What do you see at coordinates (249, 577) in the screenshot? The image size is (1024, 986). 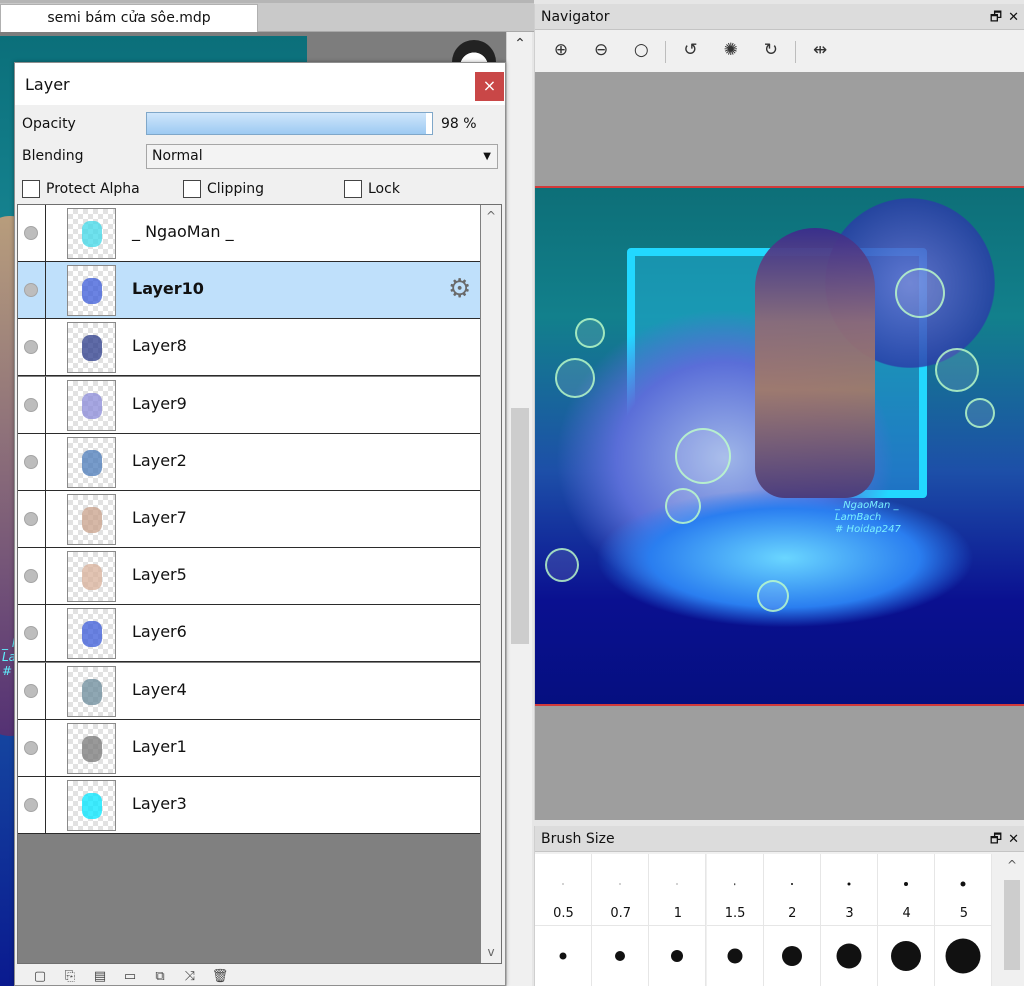 I see `layer-row: Layer5` at bounding box center [249, 577].